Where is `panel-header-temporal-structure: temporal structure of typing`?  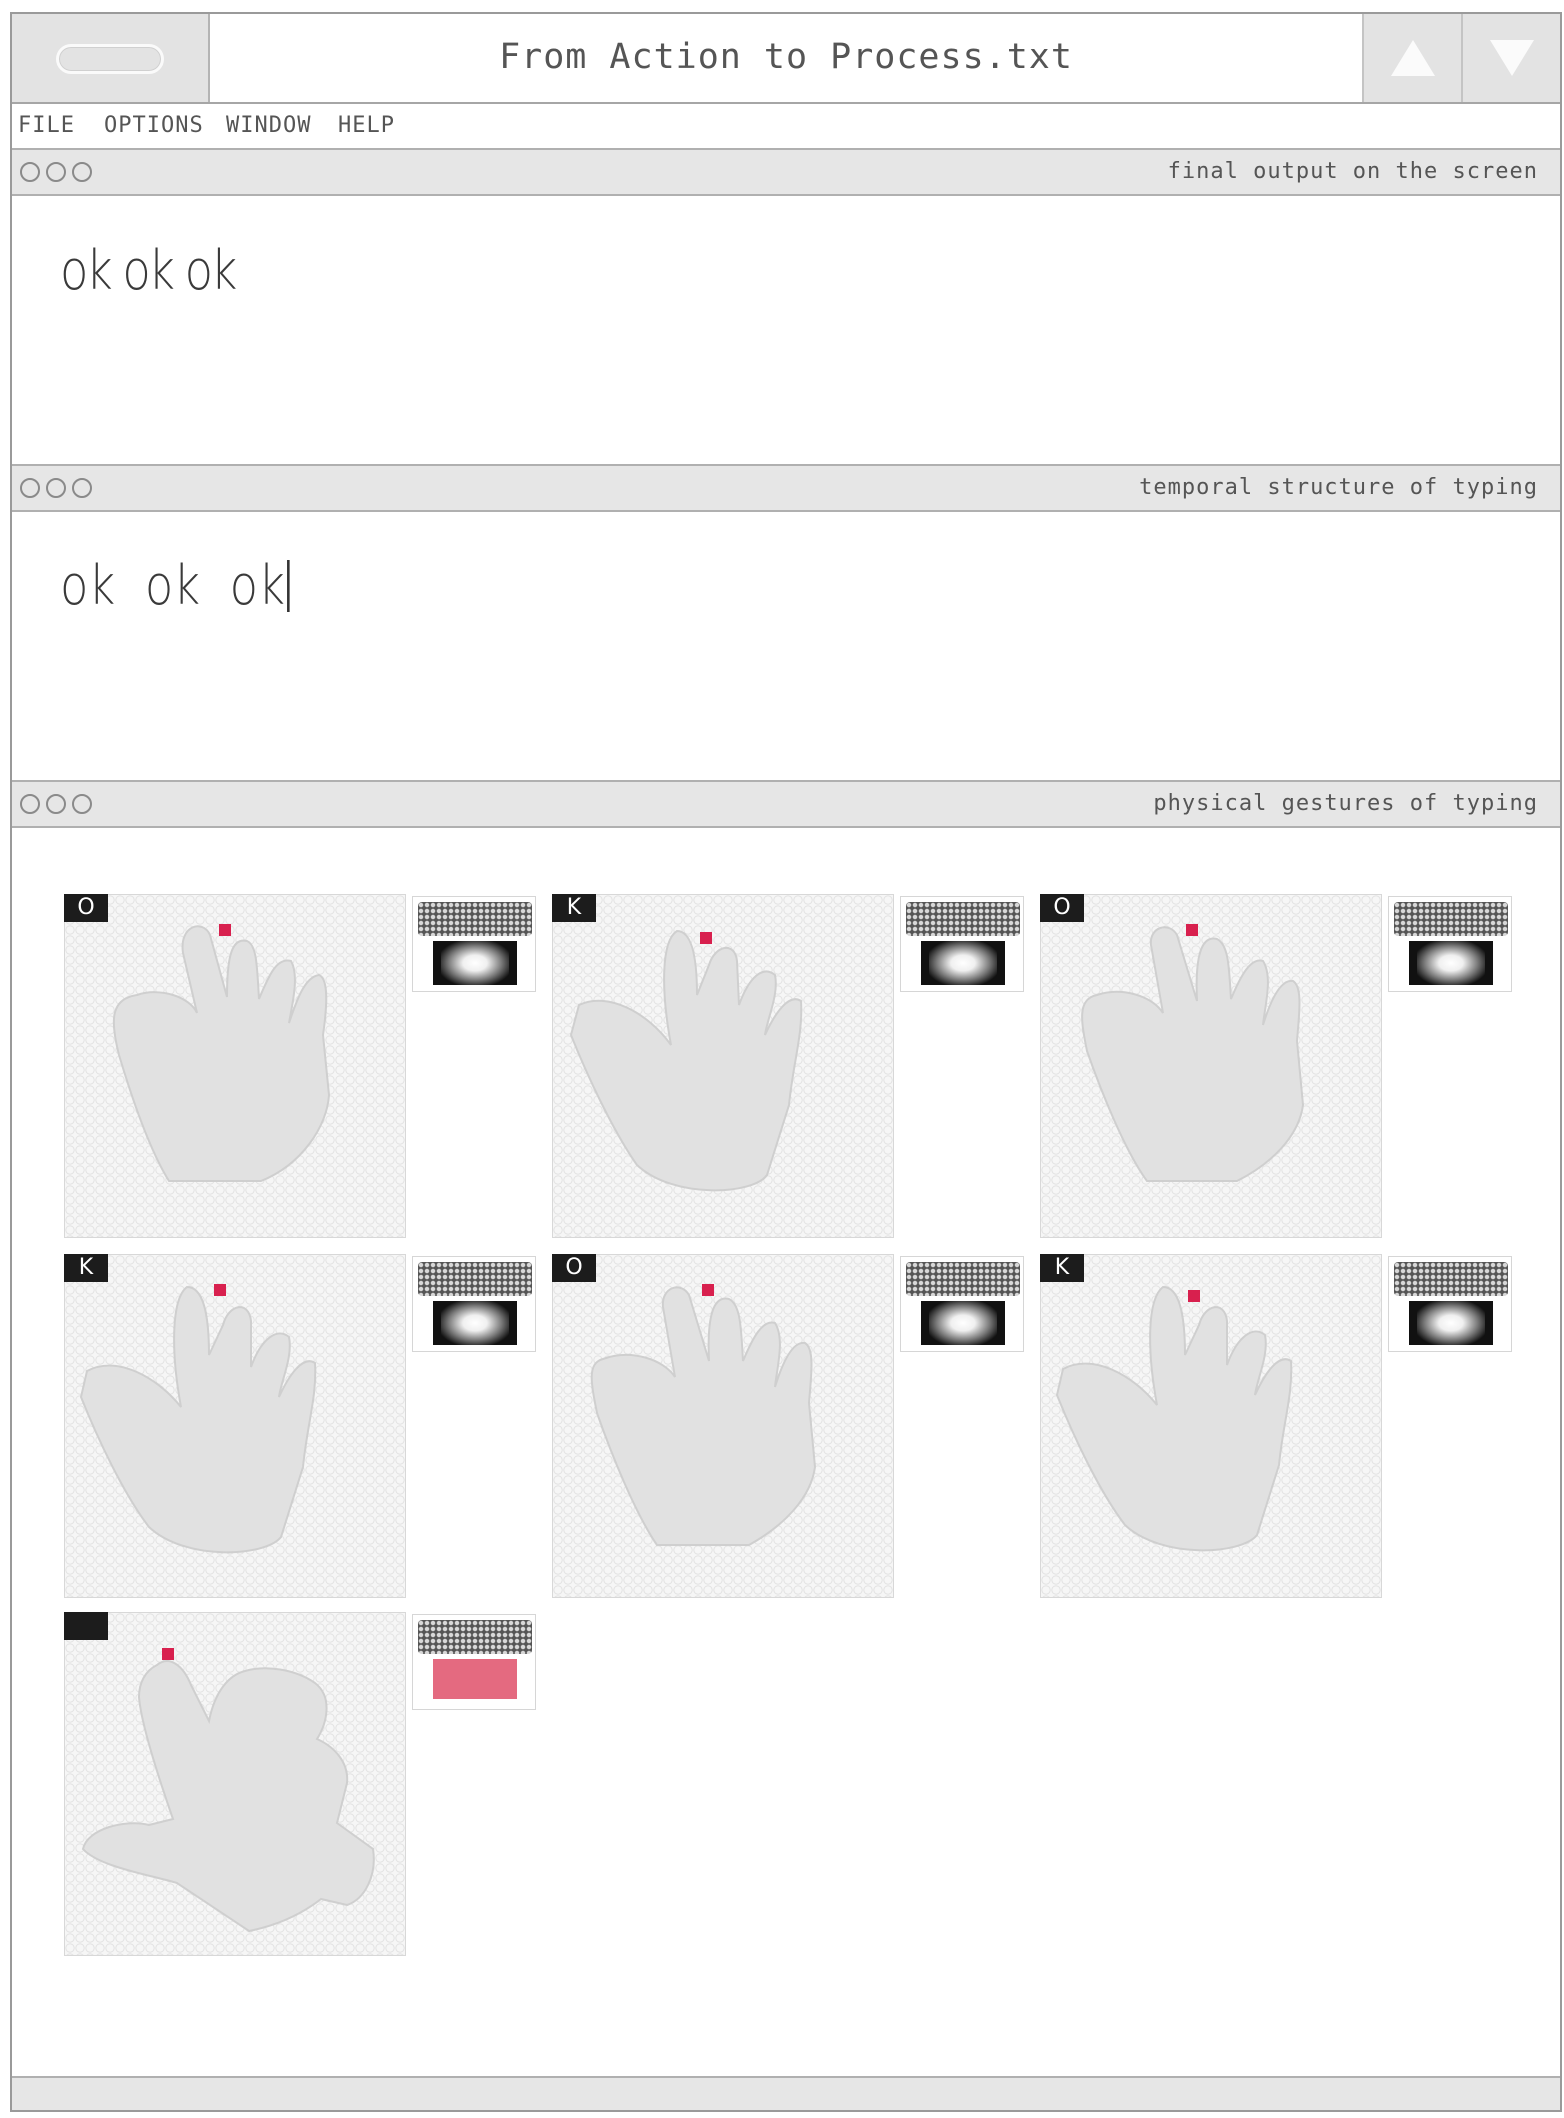 panel-header-temporal-structure: temporal structure of typing is located at coordinates (786, 488).